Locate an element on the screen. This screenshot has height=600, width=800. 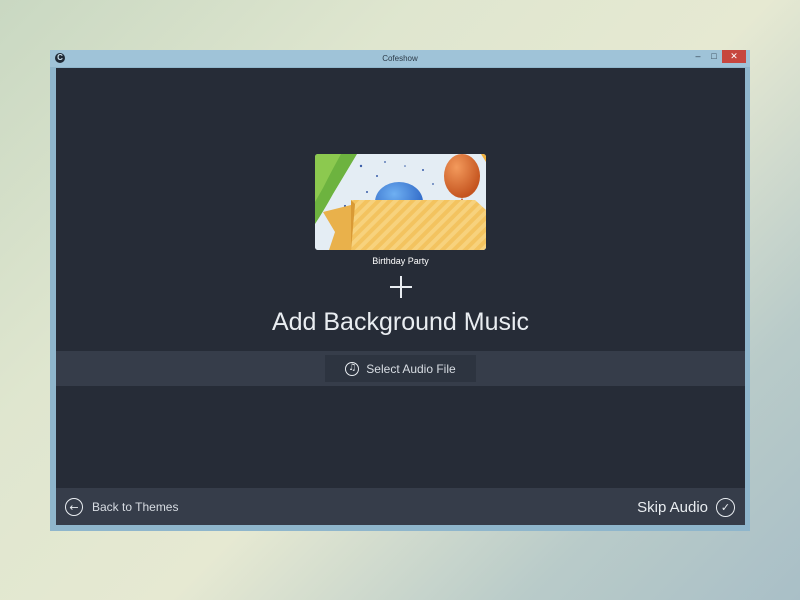
back-to-themes-label: Back to Themes is located at coordinates (135, 507).